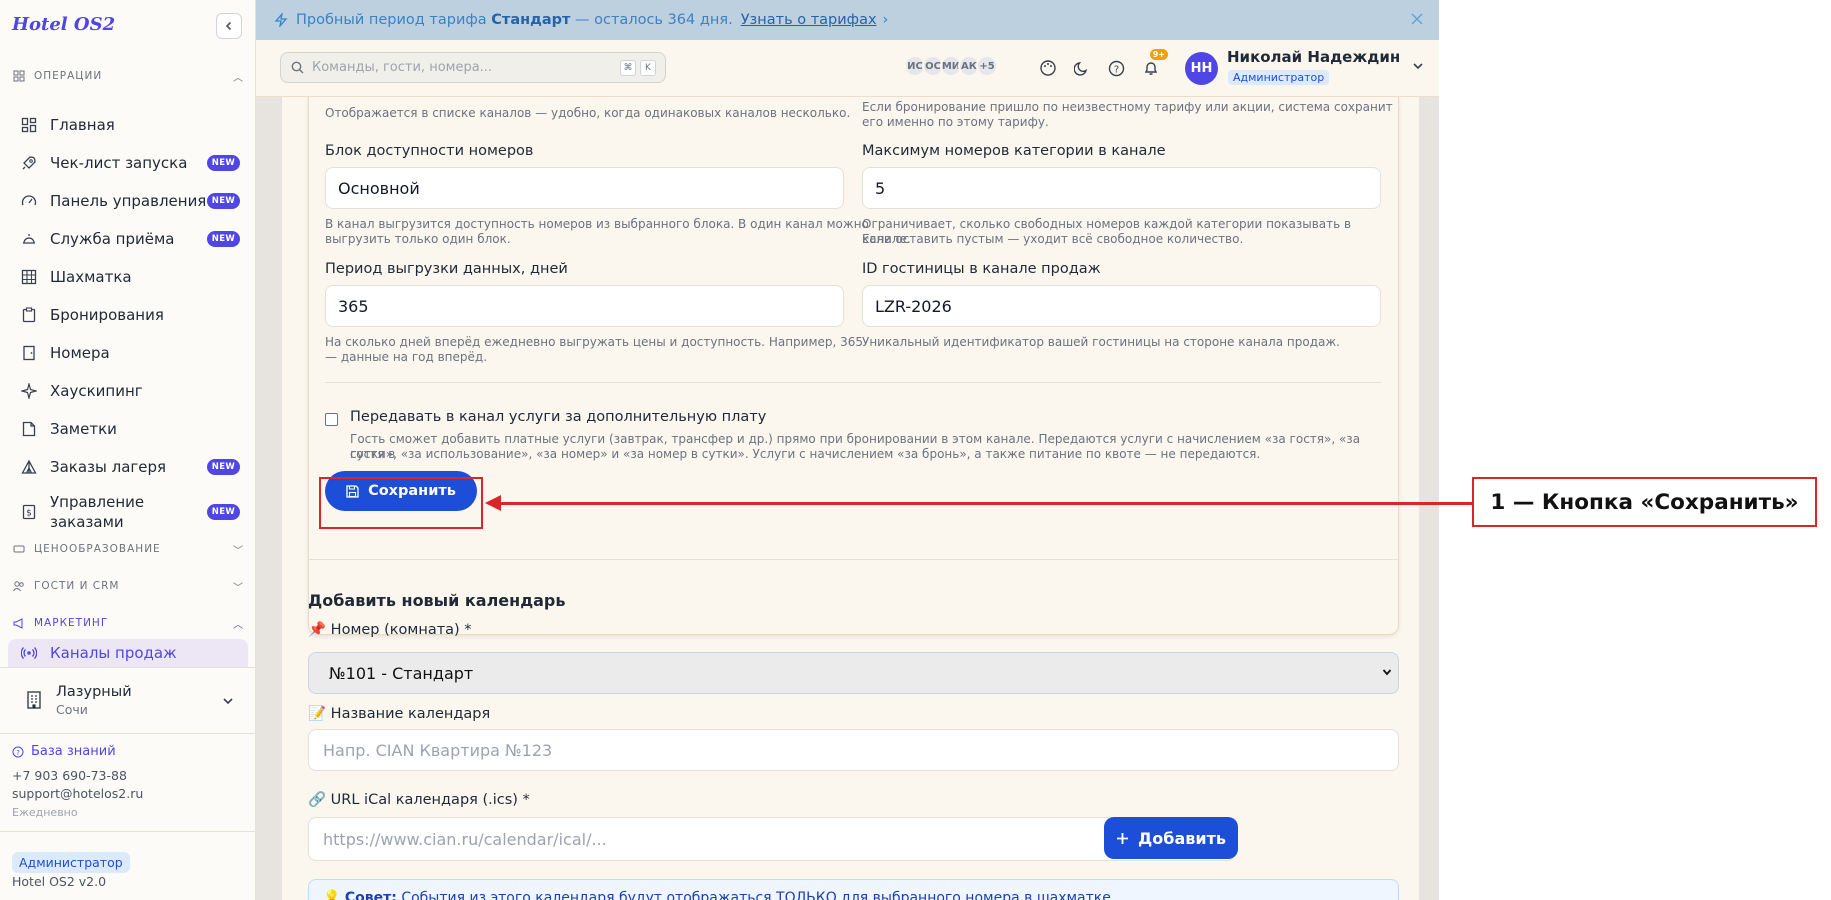 This screenshot has height=900, width=1831. Describe the element at coordinates (29, 315) in the screenshot. I see `clipboard-icon` at that location.